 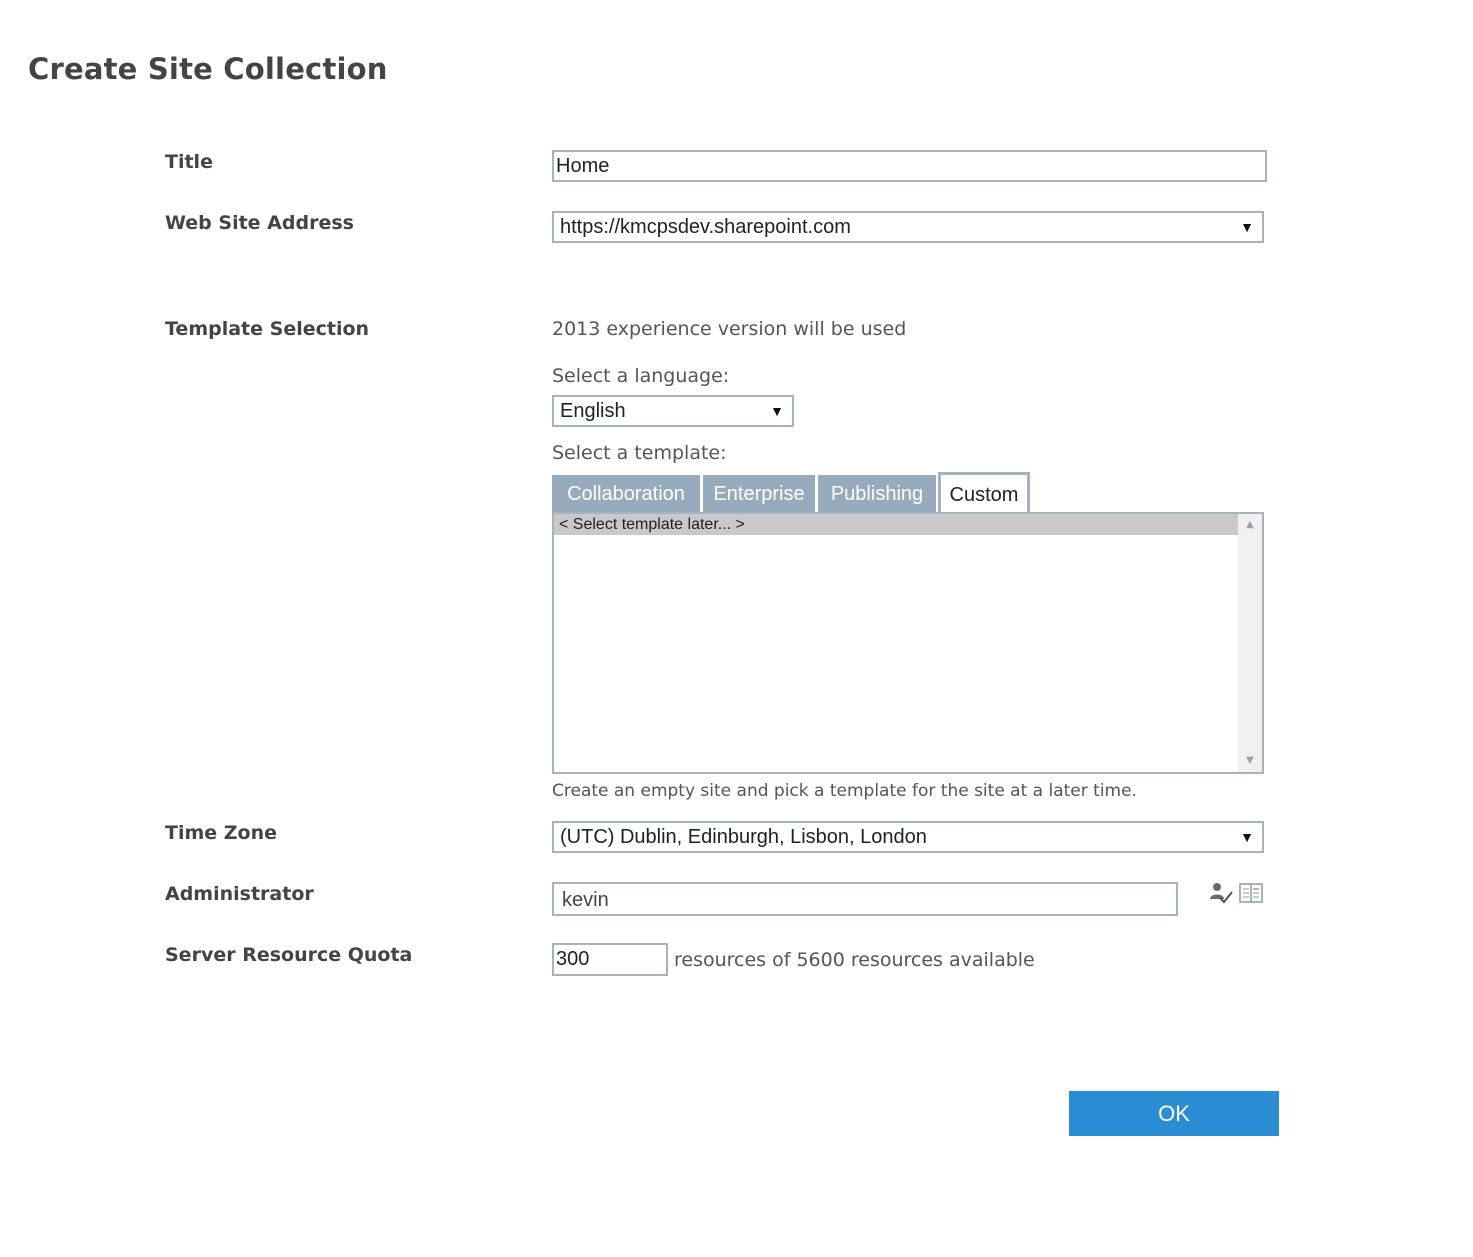 I want to click on list-item: < Select template later... >, so click(x=896, y=524).